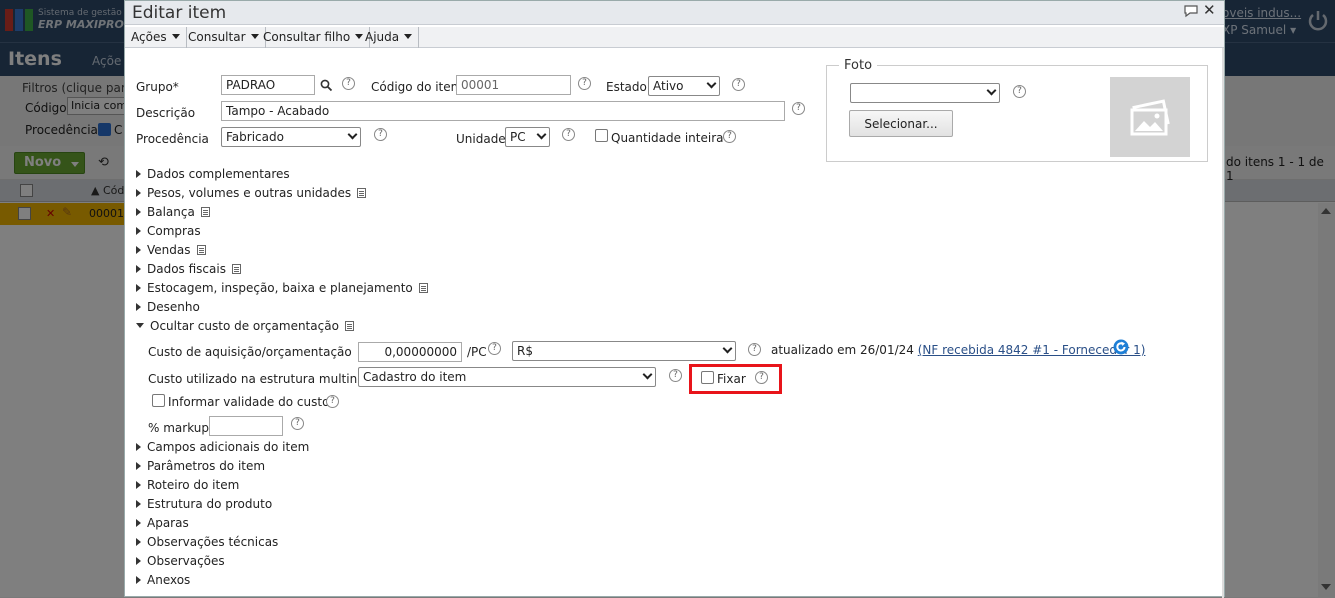 The height and width of the screenshot is (598, 1335). Describe the element at coordinates (731, 379) in the screenshot. I see `fixar-label: Fixar` at that location.